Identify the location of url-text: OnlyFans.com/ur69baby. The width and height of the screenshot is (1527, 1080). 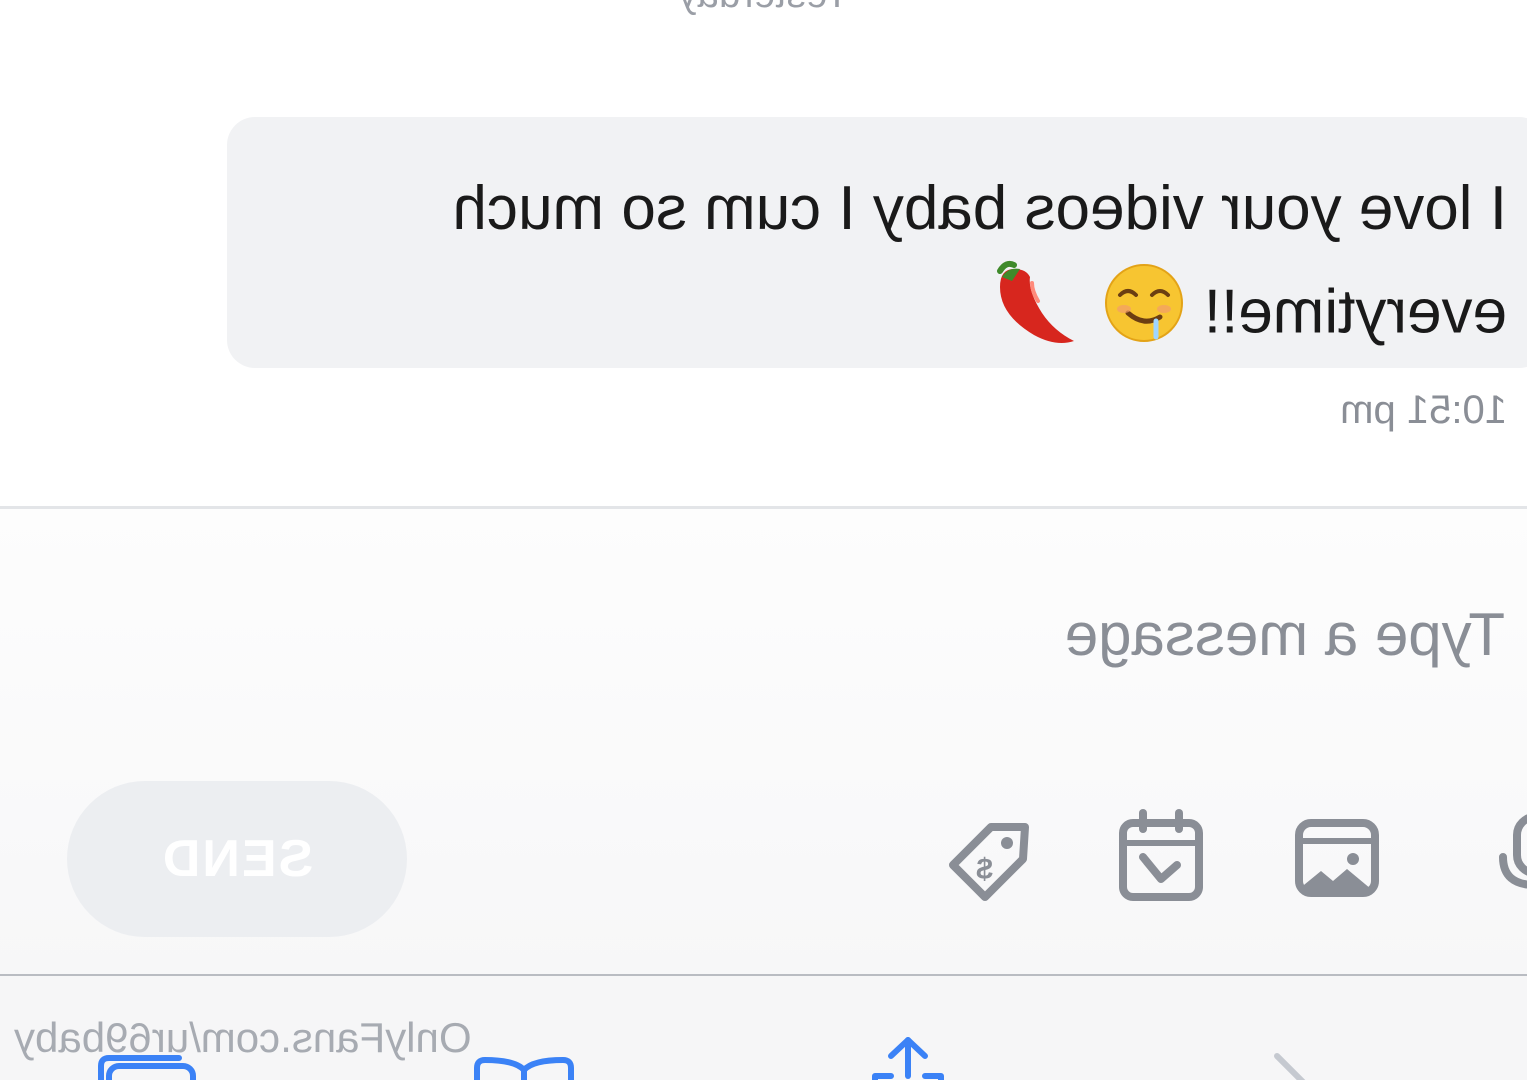
(243, 1038).